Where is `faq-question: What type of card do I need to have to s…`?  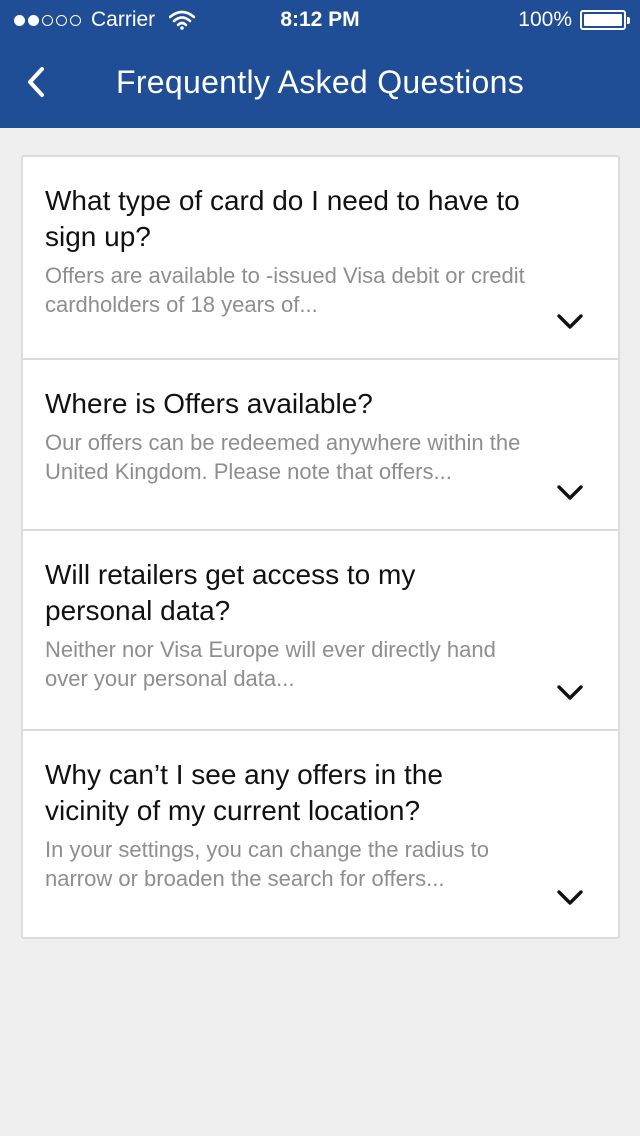 faq-question: What type of card do I need to have to s… is located at coordinates (282, 218).